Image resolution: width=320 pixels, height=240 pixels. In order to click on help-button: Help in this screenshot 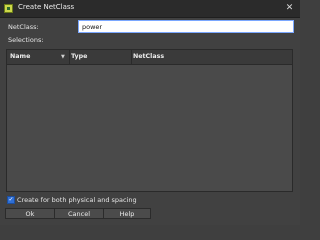, I will do `click(127, 213)`.